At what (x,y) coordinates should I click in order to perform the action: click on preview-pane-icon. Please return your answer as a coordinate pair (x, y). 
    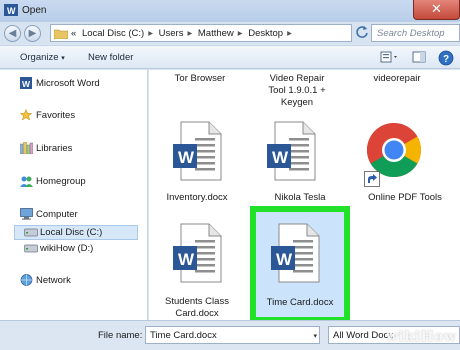
    Looking at the image, I should click on (419, 57).